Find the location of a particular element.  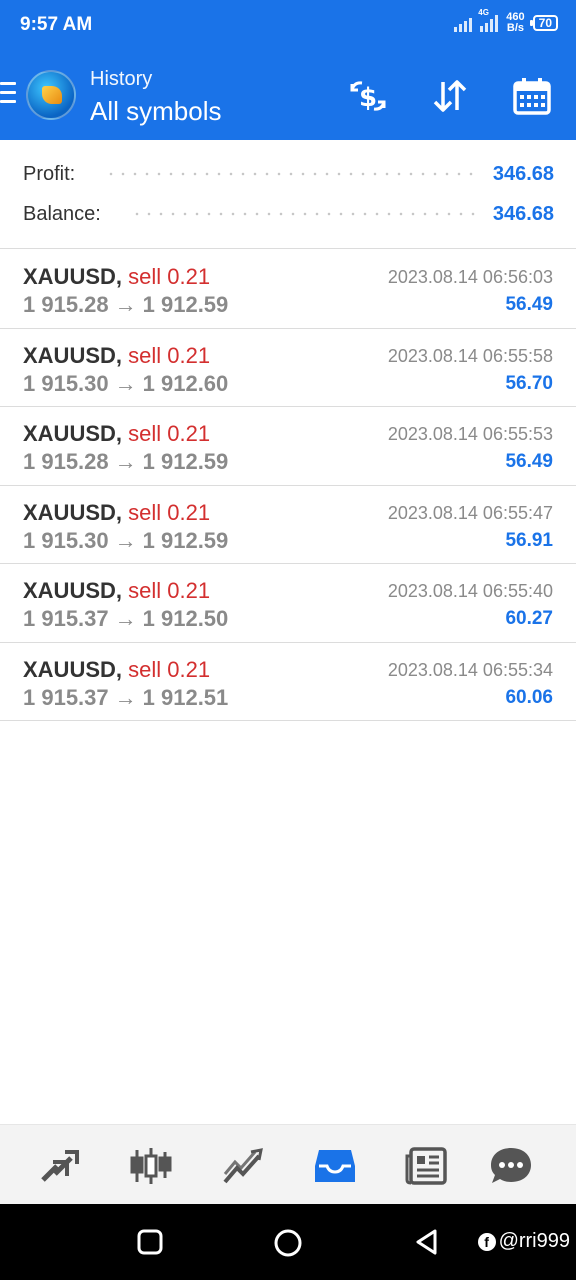

close-price: 1 912.51 is located at coordinates (185, 697).